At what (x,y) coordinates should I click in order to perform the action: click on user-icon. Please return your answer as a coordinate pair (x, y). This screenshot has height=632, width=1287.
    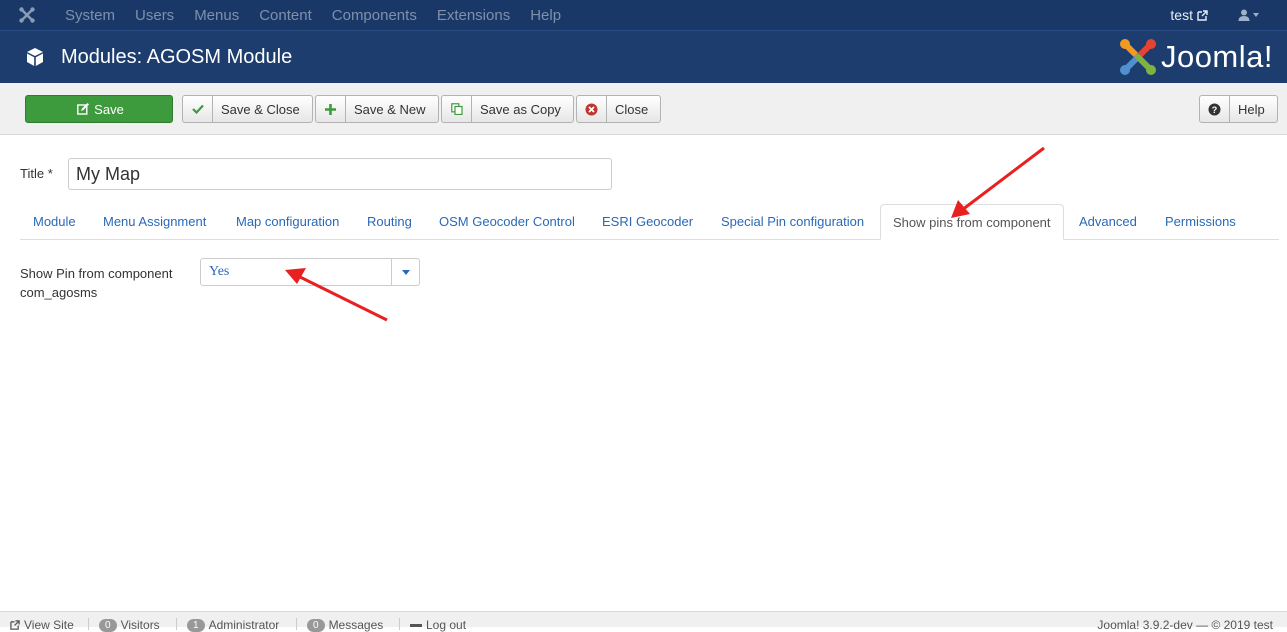
    Looking at the image, I should click on (1244, 15).